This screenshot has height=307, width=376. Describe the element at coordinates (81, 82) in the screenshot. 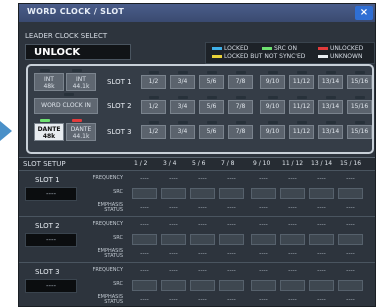

I see `int-44k-button: INT 44.1k` at that location.